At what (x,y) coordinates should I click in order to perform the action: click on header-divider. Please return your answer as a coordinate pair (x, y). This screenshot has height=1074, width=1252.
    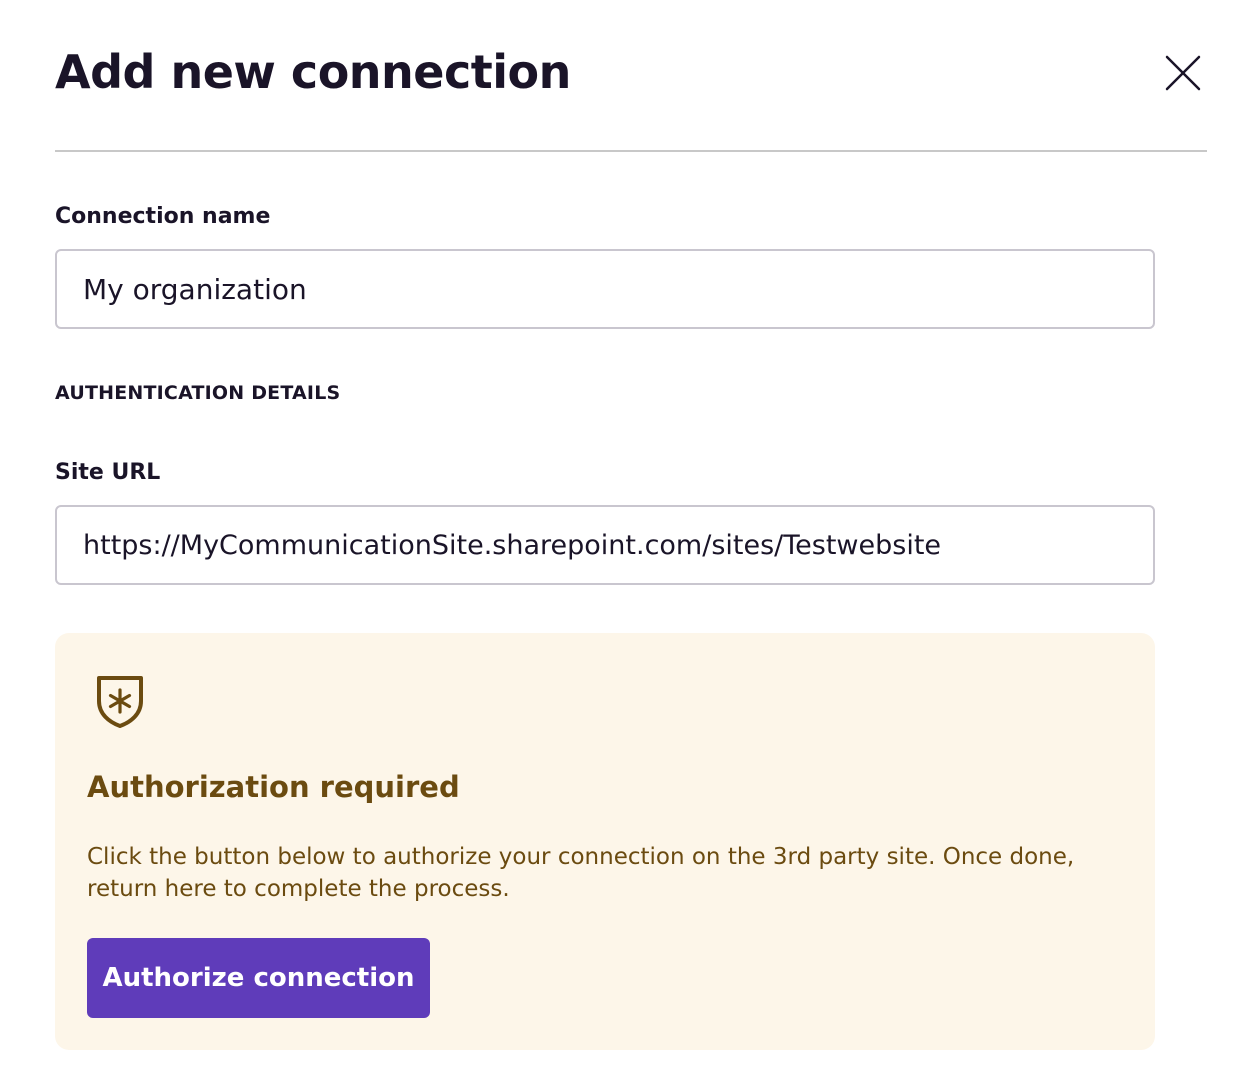
    Looking at the image, I should click on (631, 151).